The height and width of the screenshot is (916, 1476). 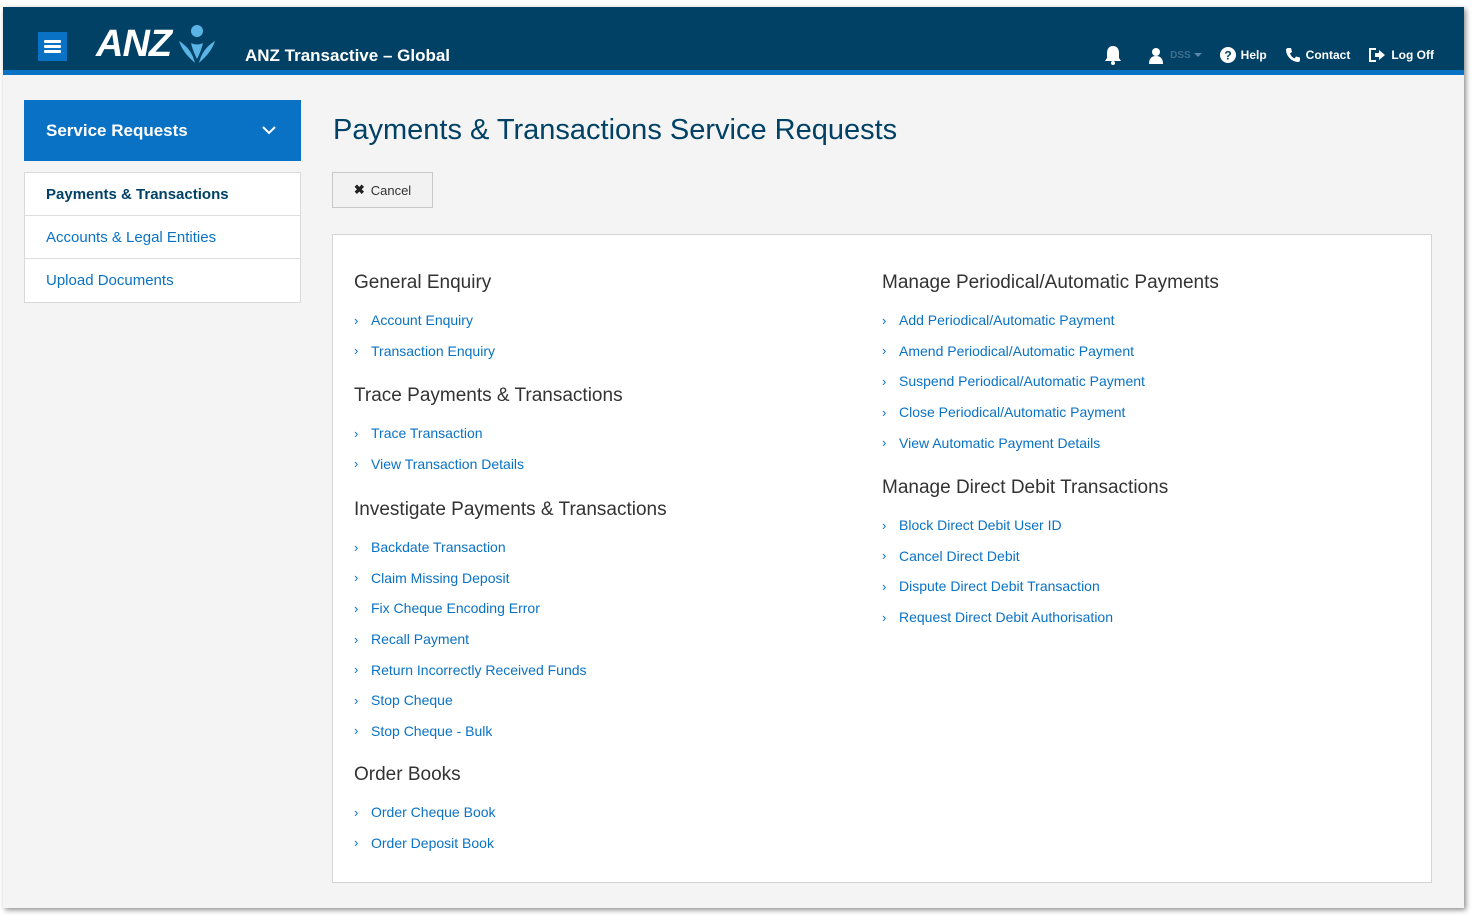 I want to click on link-label: Order Cheque Book, so click(x=433, y=812).